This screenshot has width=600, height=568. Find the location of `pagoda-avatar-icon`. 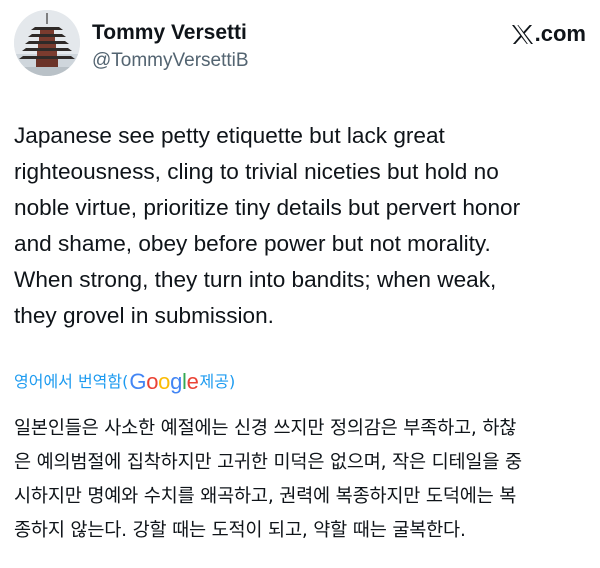

pagoda-avatar-icon is located at coordinates (47, 43).